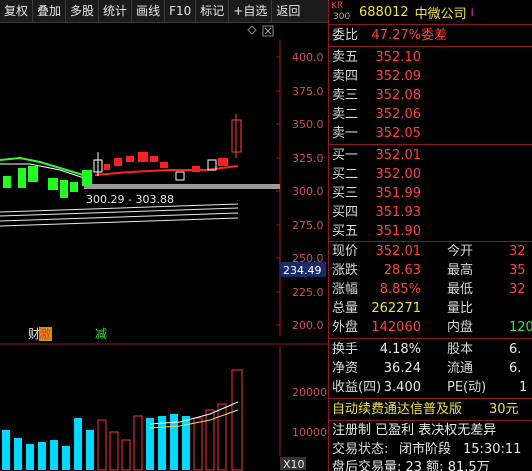 Image resolution: width=532 pixels, height=471 pixels. What do you see at coordinates (308, 158) in the screenshot?
I see `price-tick: 325.0` at bounding box center [308, 158].